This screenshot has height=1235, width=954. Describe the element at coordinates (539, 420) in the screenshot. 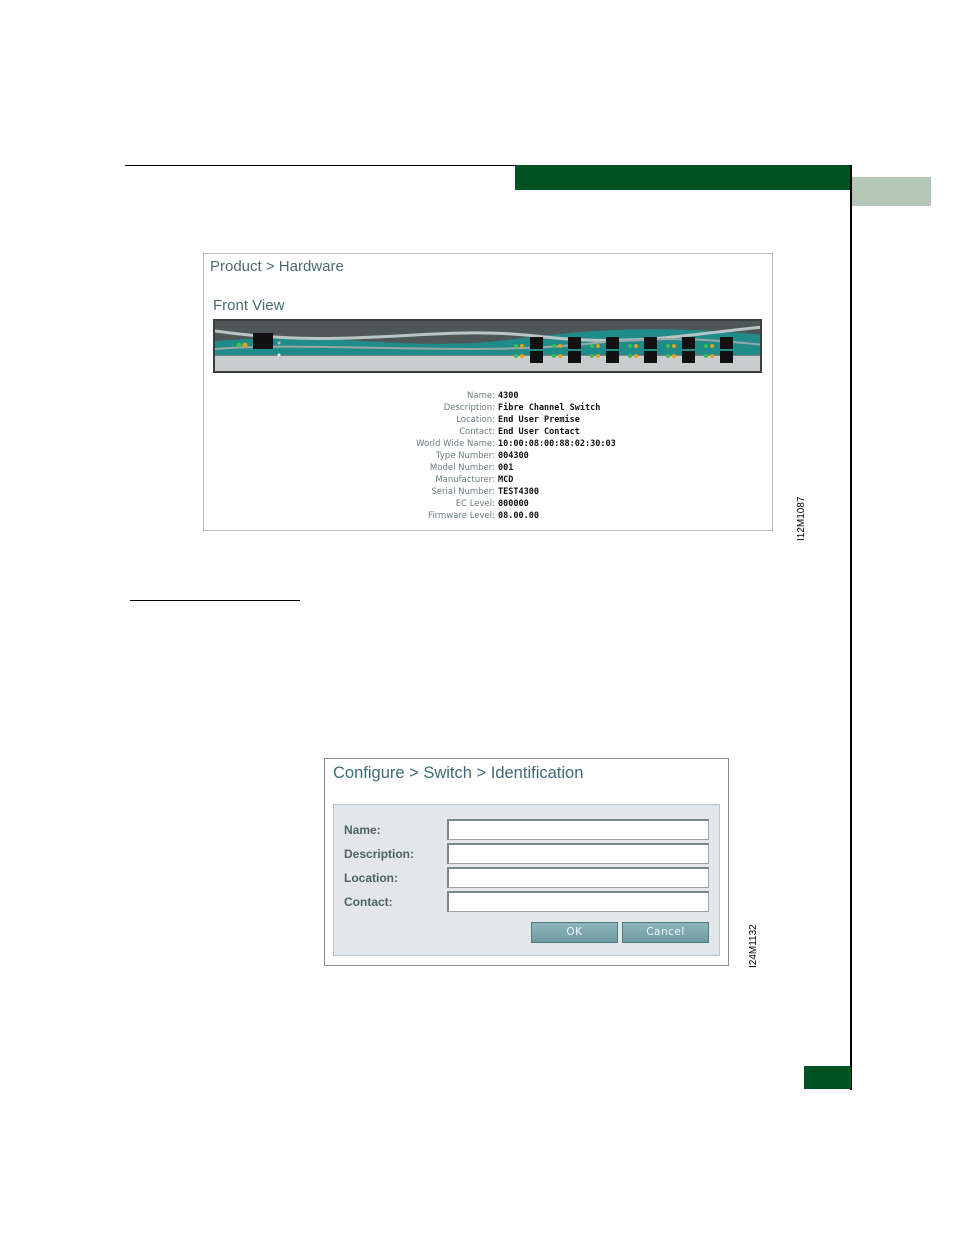

I see `property-value: End User Premise` at that location.